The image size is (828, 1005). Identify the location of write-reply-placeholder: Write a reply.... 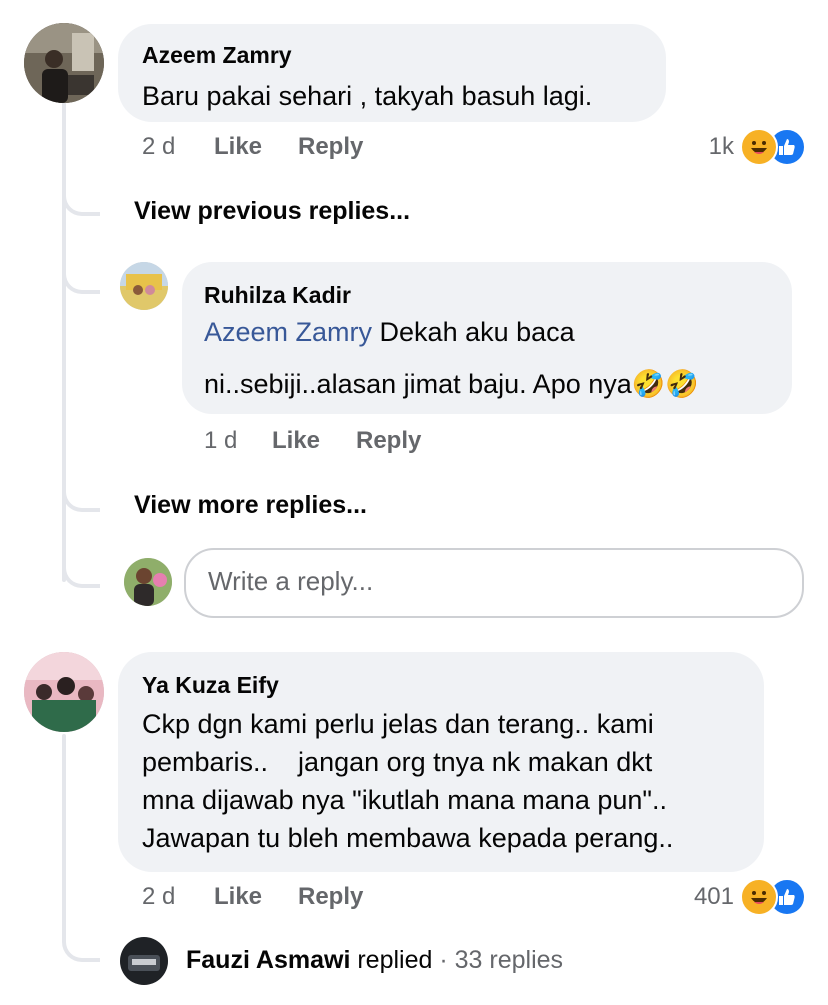
(291, 581).